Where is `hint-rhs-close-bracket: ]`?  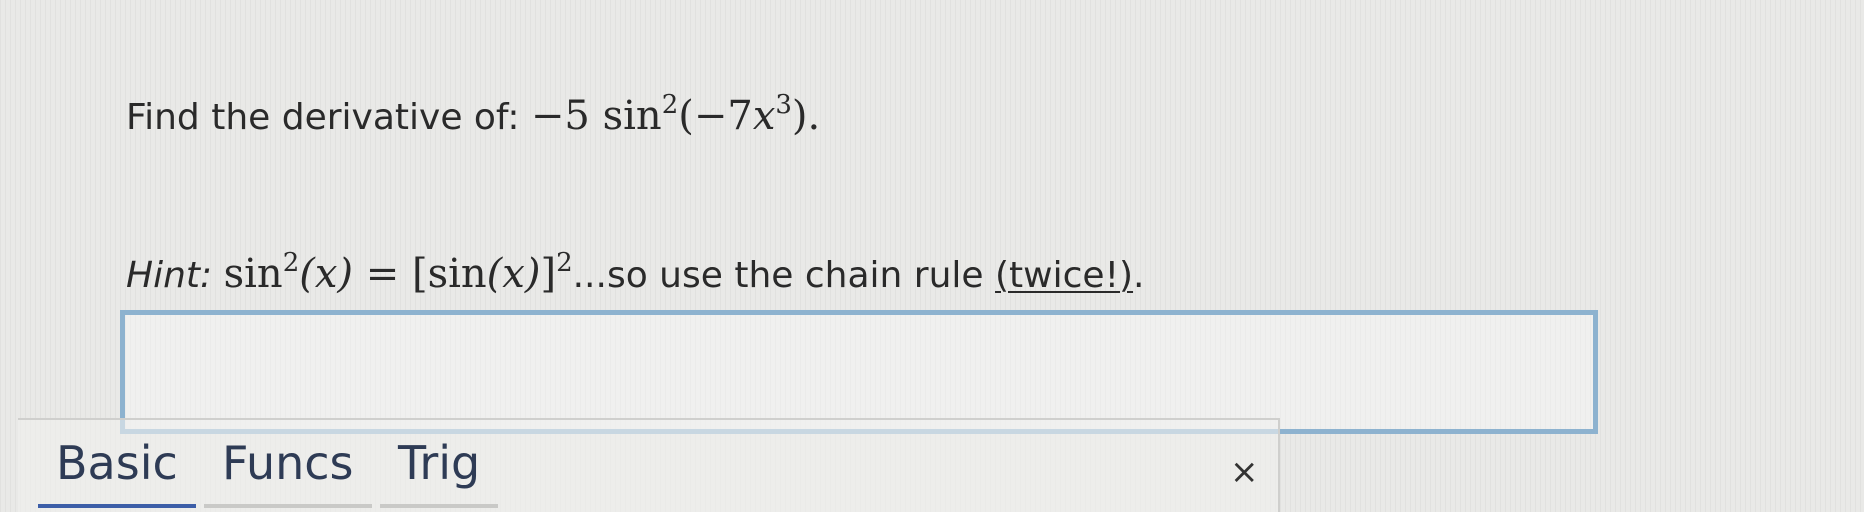
hint-rhs-close-bracket: ] is located at coordinates (548, 274).